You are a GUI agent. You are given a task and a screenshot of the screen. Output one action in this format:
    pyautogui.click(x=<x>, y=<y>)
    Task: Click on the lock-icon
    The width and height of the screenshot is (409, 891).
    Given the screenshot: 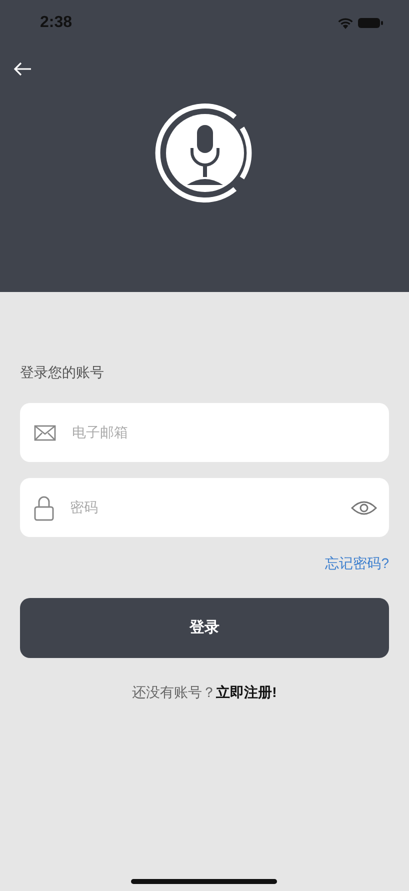 What is the action you would take?
    pyautogui.click(x=44, y=507)
    